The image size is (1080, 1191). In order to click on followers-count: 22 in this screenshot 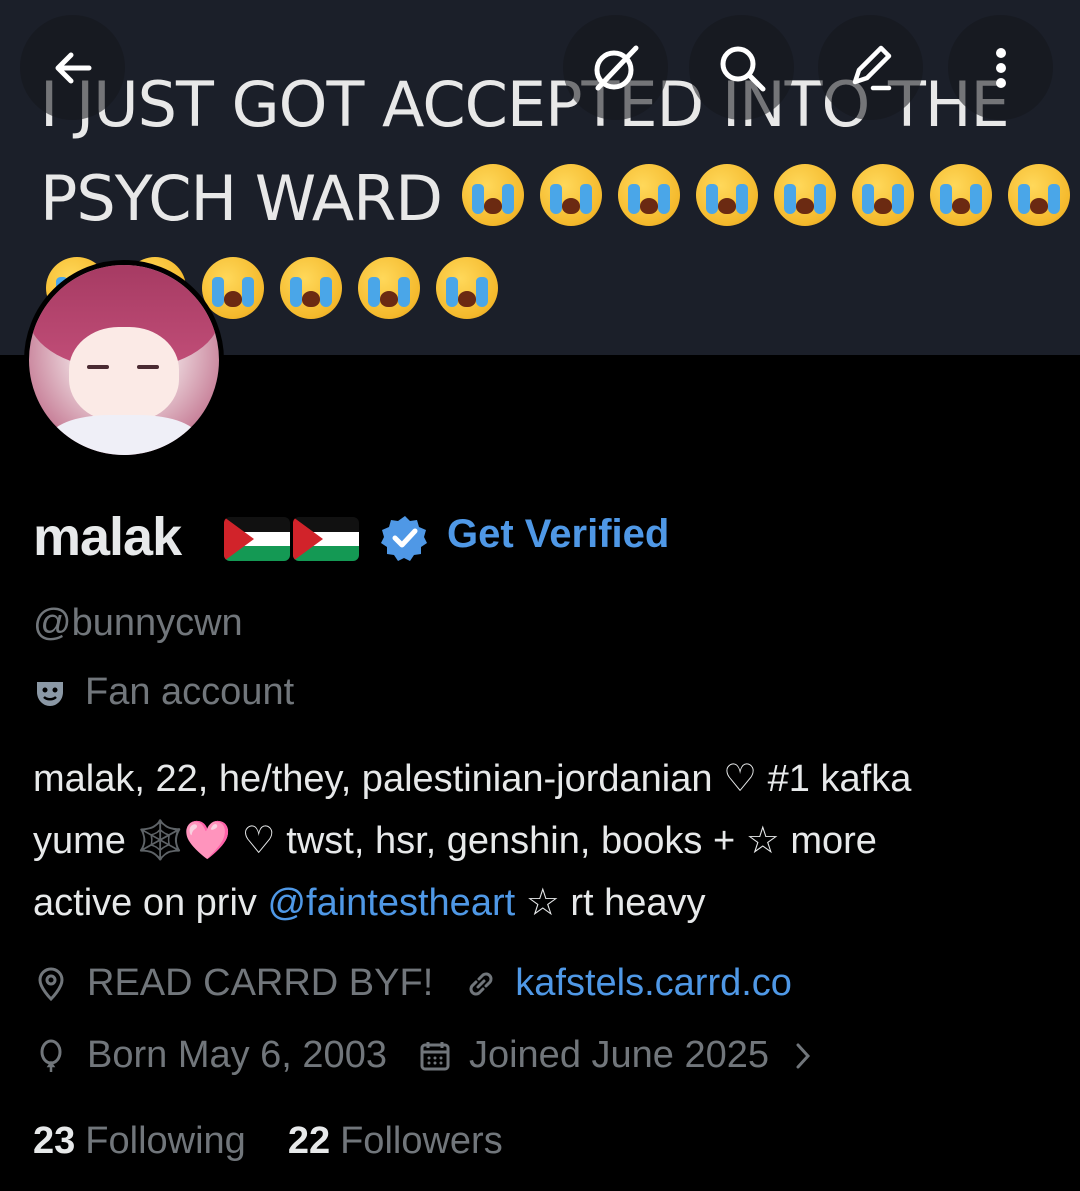, I will do `click(309, 1141)`.